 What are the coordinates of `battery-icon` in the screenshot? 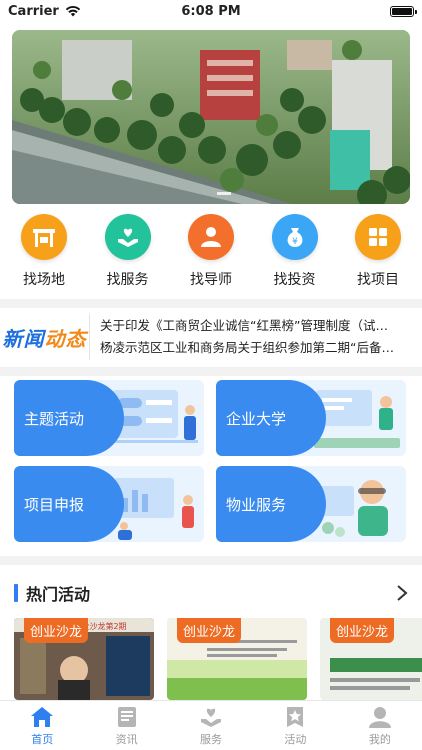 It's located at (403, 11).